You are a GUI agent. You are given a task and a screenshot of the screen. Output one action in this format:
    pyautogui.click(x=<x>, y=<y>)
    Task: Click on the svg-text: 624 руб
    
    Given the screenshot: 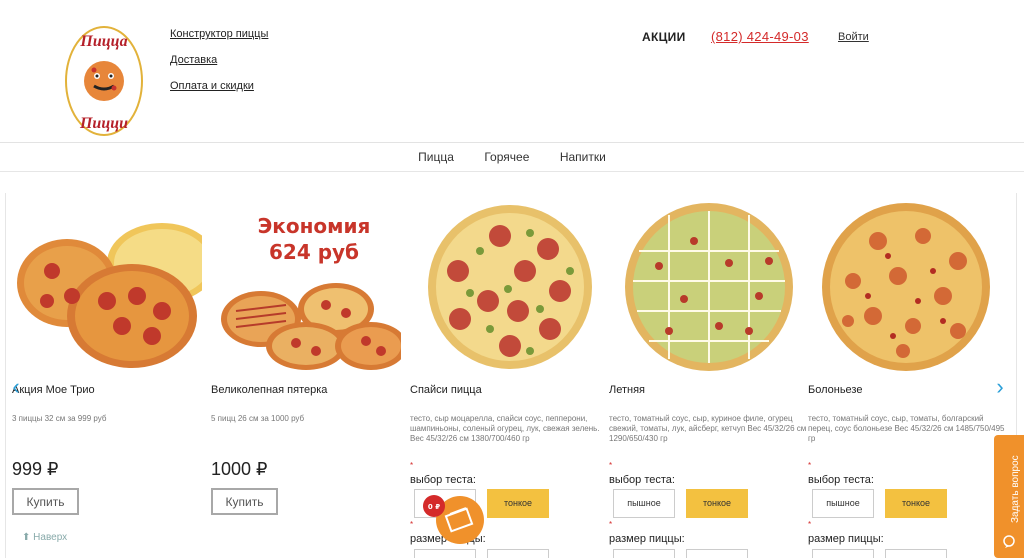 What is the action you would take?
    pyautogui.click(x=314, y=252)
    